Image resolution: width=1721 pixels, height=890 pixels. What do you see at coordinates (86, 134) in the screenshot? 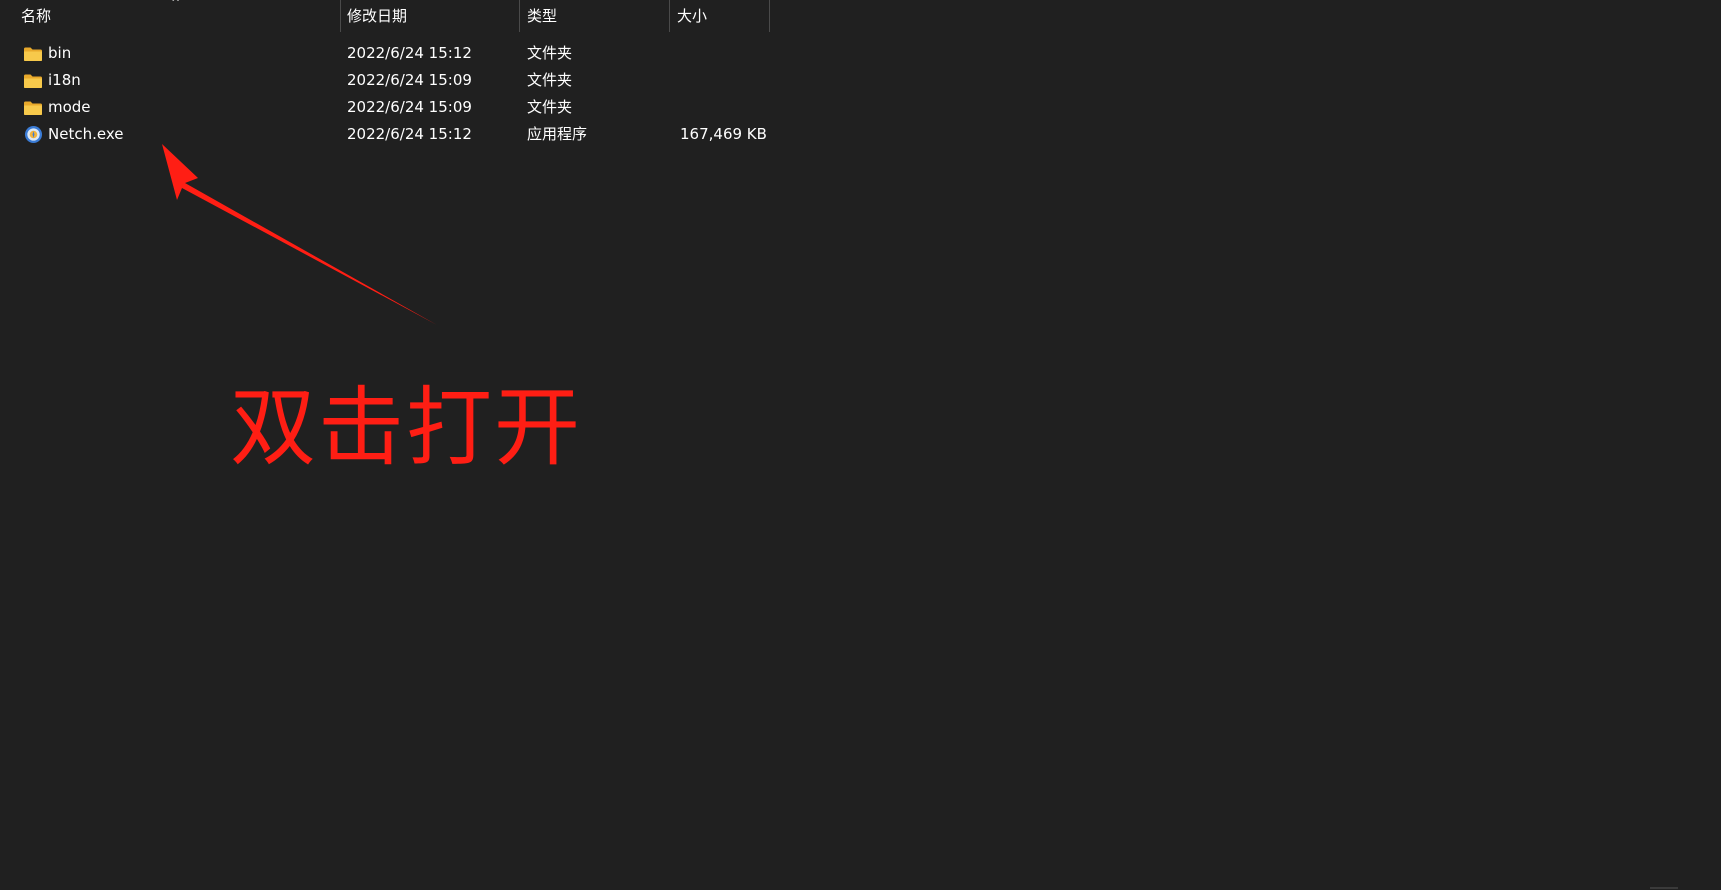
I see `file-name: Netch.exe` at bounding box center [86, 134].